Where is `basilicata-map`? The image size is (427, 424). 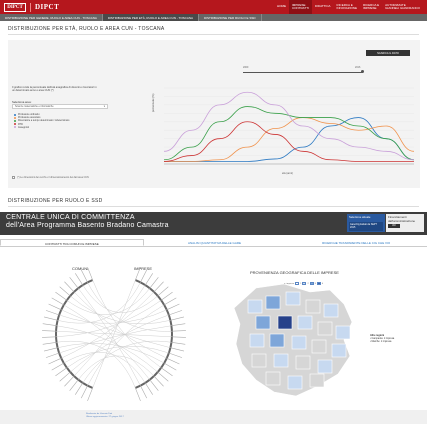 basilicata-map is located at coordinates (296, 341).